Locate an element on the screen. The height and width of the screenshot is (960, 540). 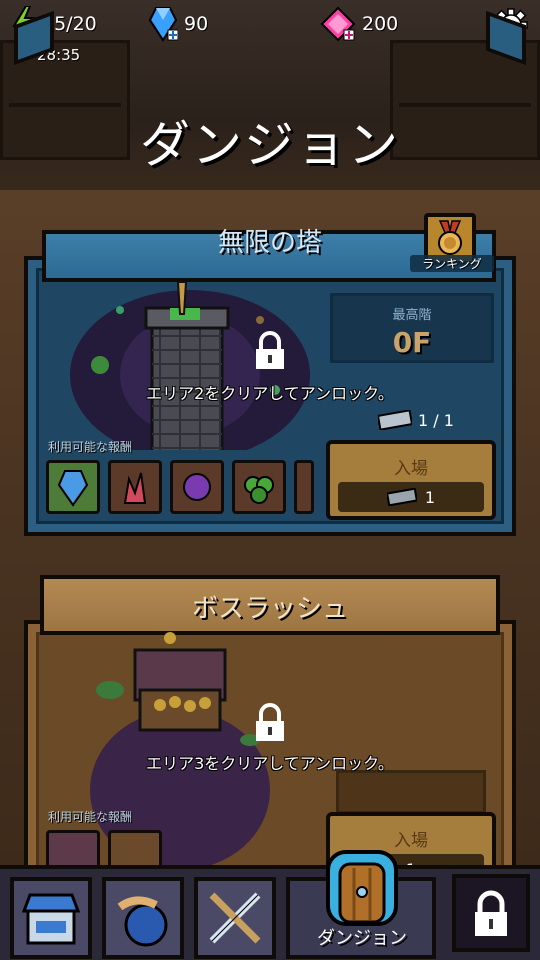
reward-blue-crystal is located at coordinates (73, 487).